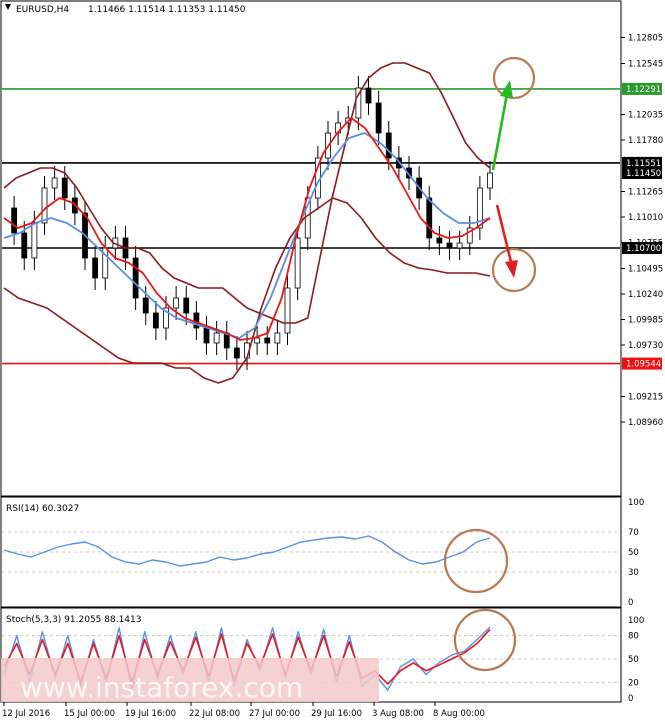 The width and height of the screenshot is (665, 723). I want to click on price-tag-label: 1.09544, so click(643, 365).